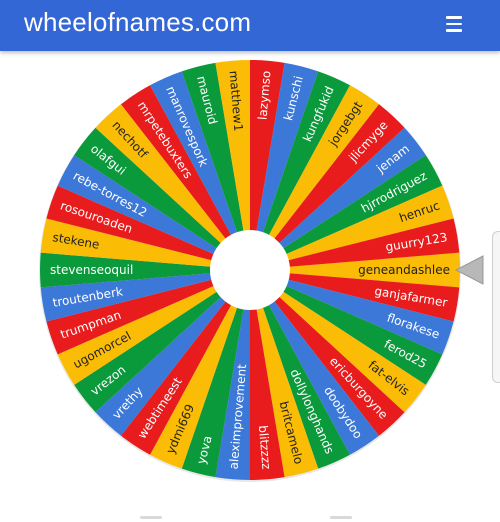 Image resolution: width=500 pixels, height=522 pixels. Describe the element at coordinates (250, 270) in the screenshot. I see `wheel-hub` at that location.